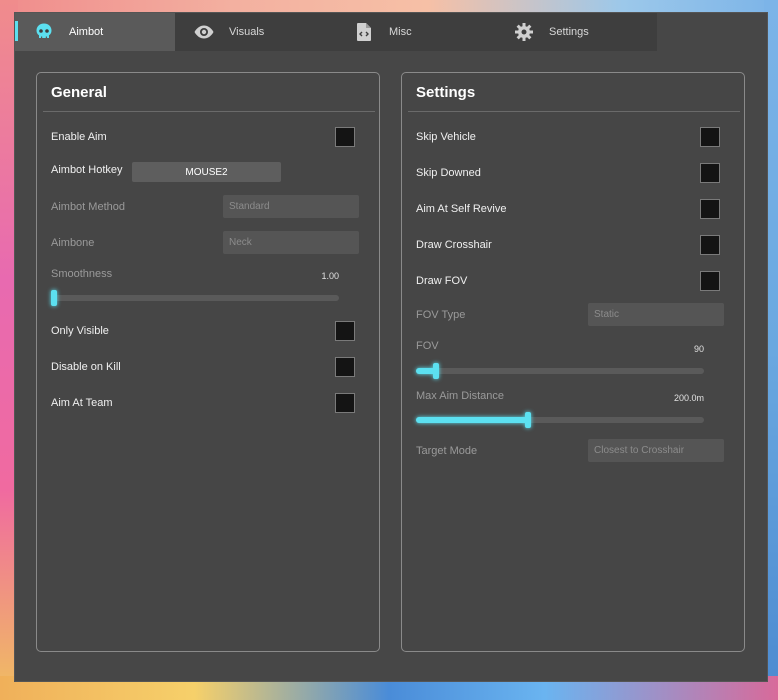  What do you see at coordinates (441, 315) in the screenshot?
I see `fov-type-label: FOV Type` at bounding box center [441, 315].